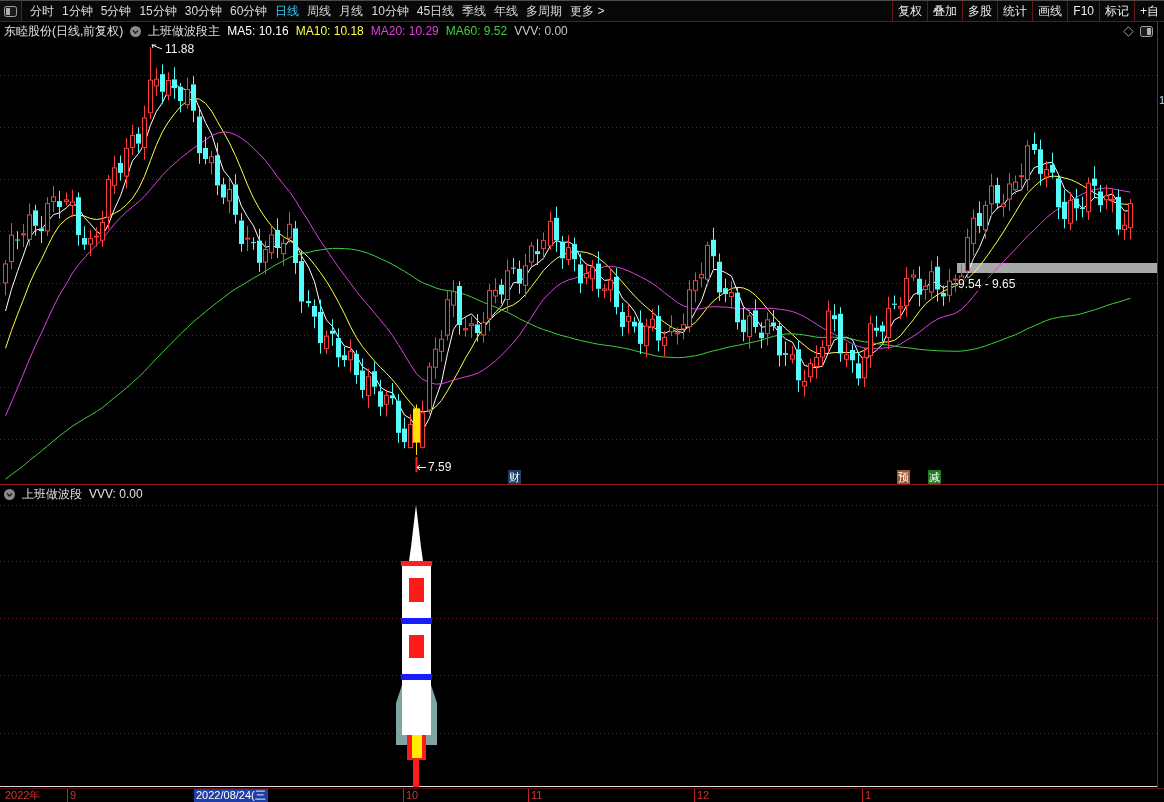 This screenshot has width=1164, height=802. Describe the element at coordinates (203, 11) in the screenshot. I see `period-tab: 30分钟` at that location.